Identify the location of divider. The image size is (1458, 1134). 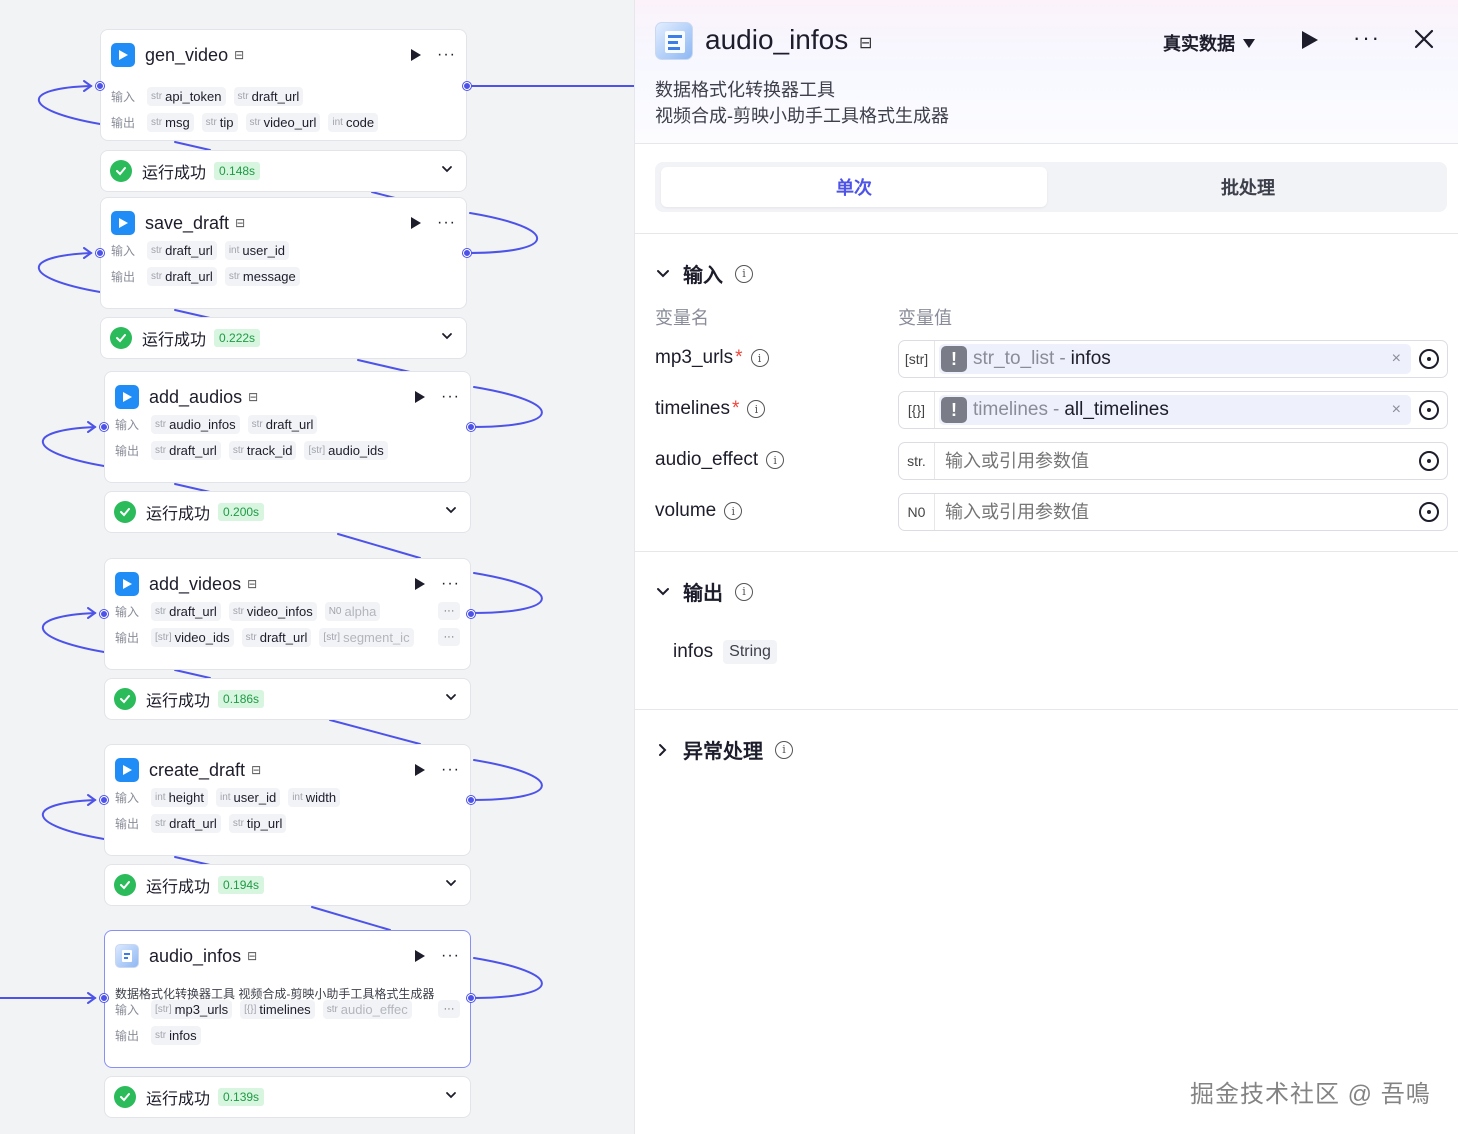
(1046, 709).